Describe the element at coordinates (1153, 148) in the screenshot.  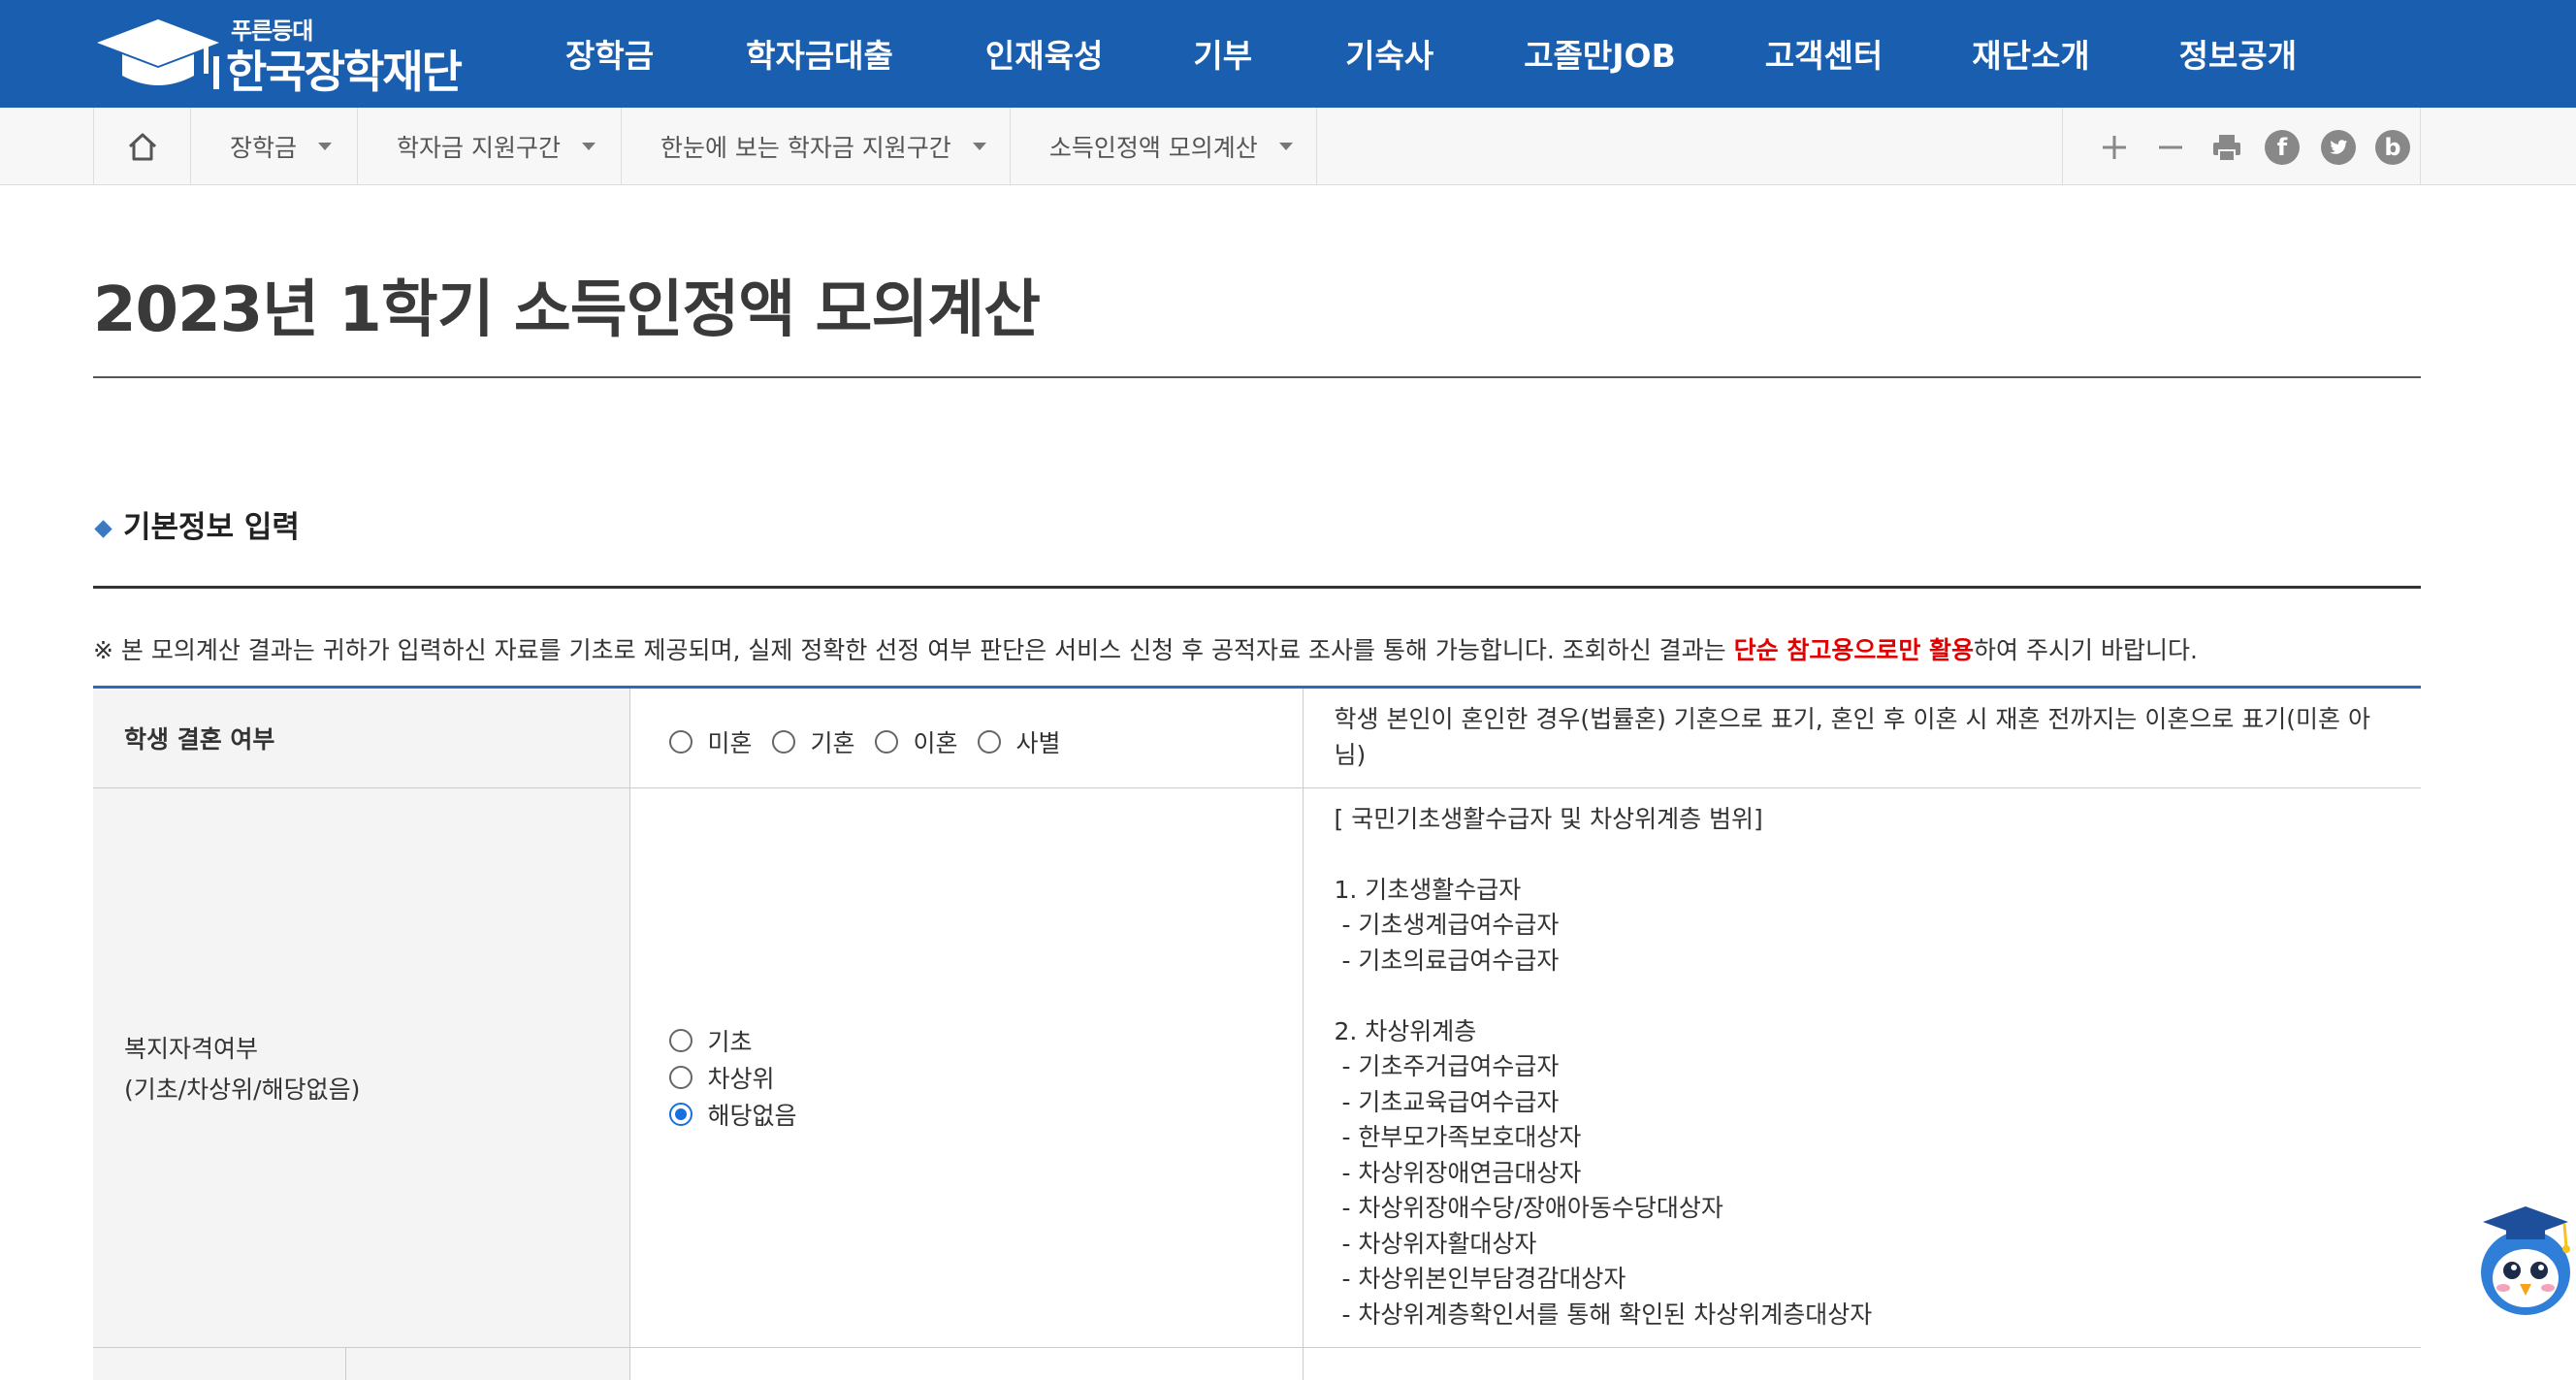
I see `breadcrumb-label: 소득인정액 모의계산` at that location.